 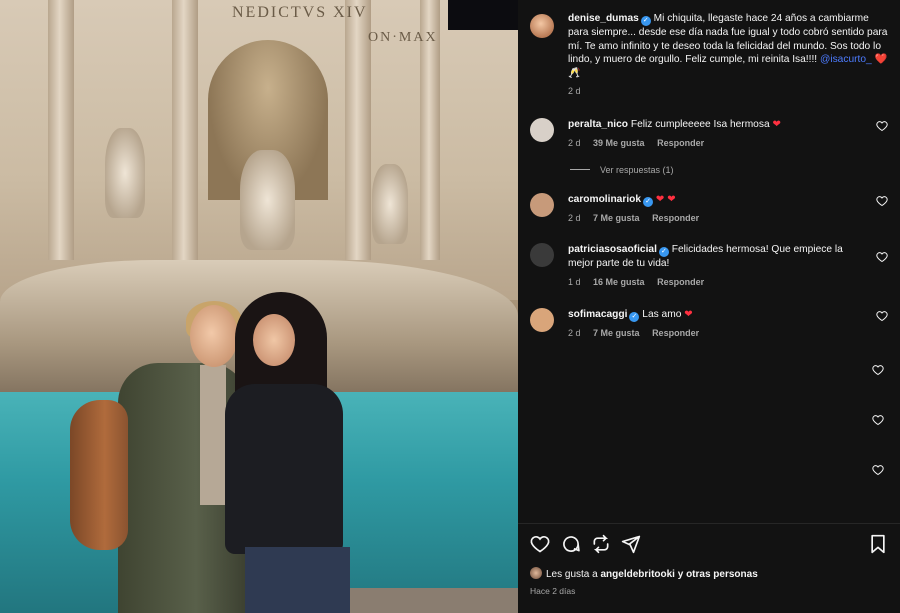 What do you see at coordinates (598, 124) in the screenshot?
I see `comment-username: peralta_nico` at bounding box center [598, 124].